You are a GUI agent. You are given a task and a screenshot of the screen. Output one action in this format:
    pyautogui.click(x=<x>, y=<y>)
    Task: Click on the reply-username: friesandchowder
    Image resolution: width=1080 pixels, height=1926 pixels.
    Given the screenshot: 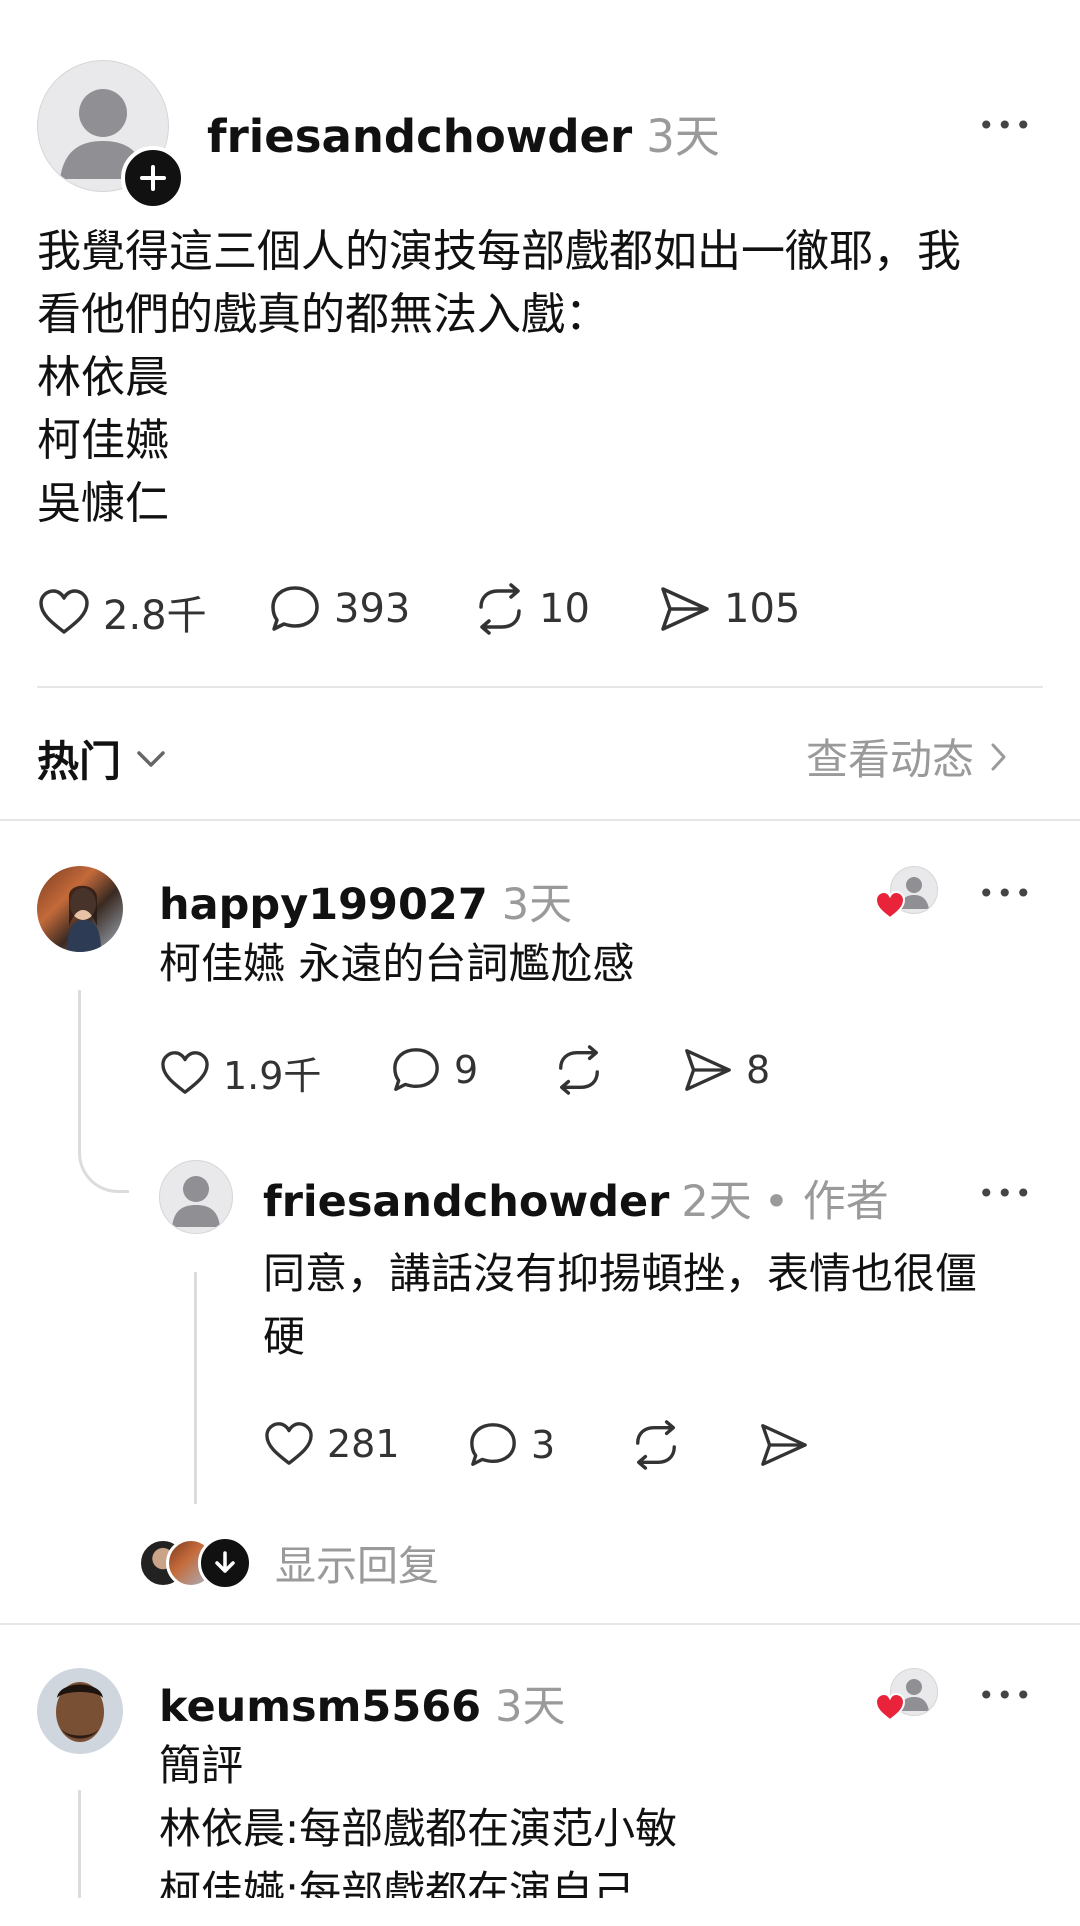 What is the action you would take?
    pyautogui.click(x=466, y=1202)
    